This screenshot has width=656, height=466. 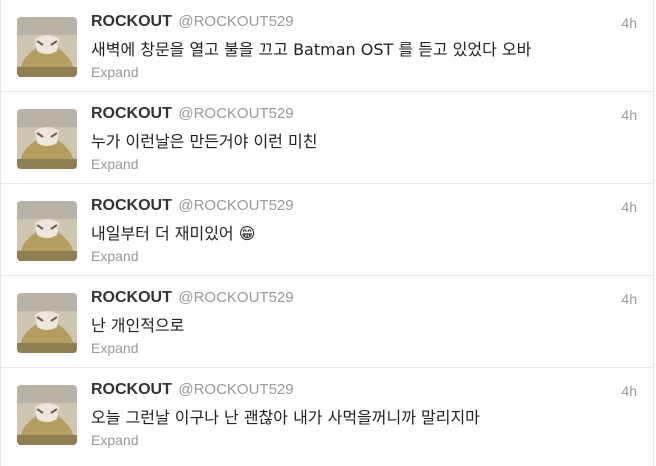 What do you see at coordinates (173, 233) in the screenshot?
I see `tweet-text: 내일부터 더 재미있어 😁` at bounding box center [173, 233].